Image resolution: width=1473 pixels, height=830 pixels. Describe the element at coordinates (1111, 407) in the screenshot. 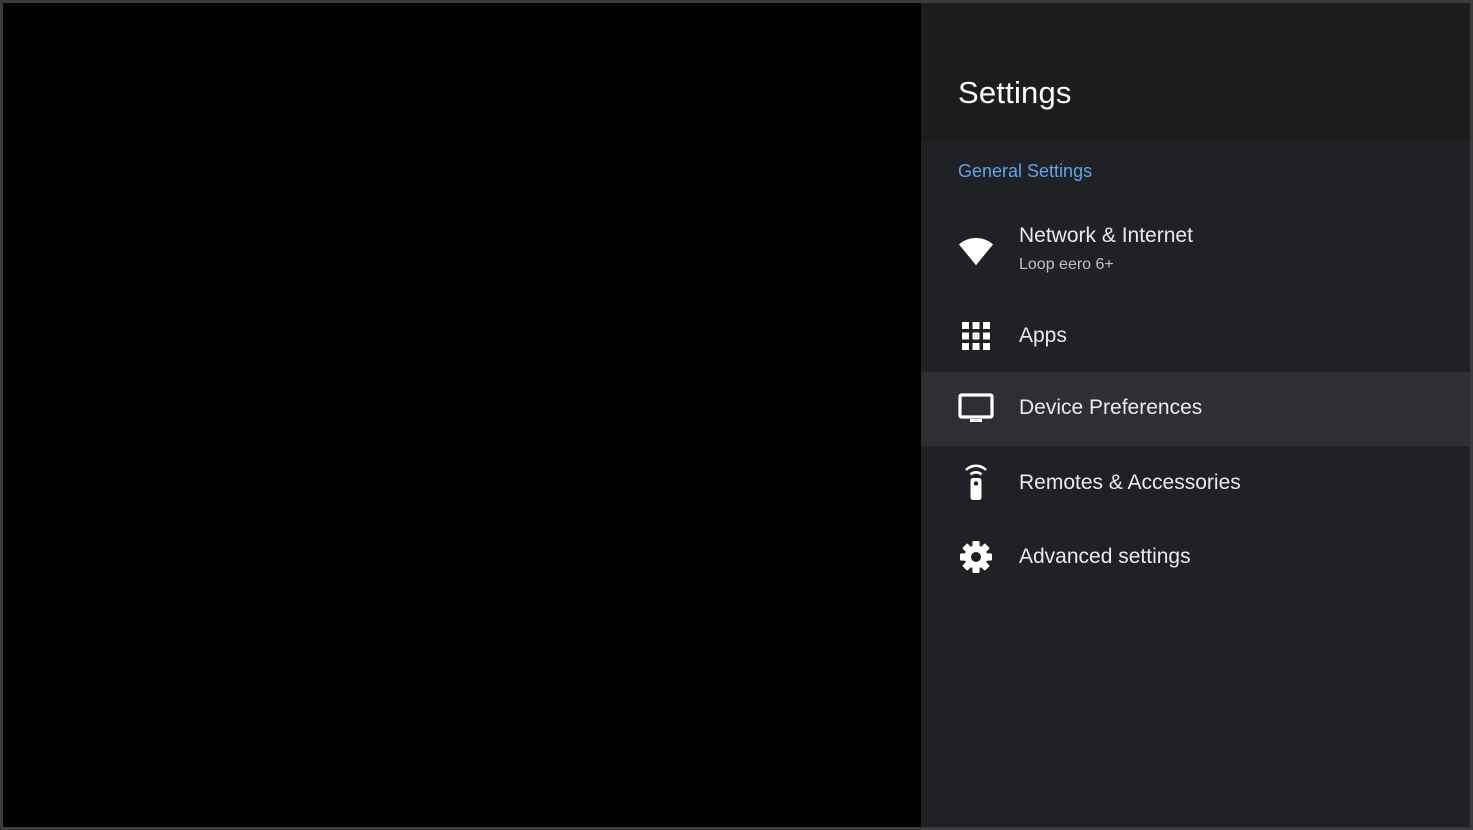

I see `menu-item-label: Device Preferences` at that location.